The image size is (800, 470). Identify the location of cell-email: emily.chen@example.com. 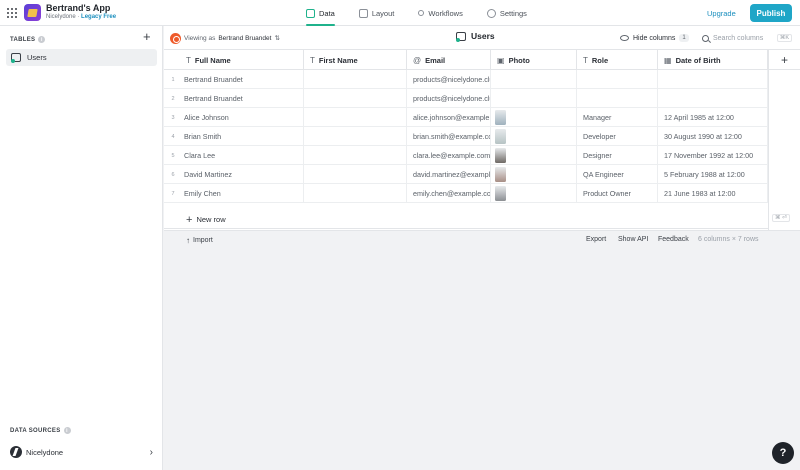
(449, 193).